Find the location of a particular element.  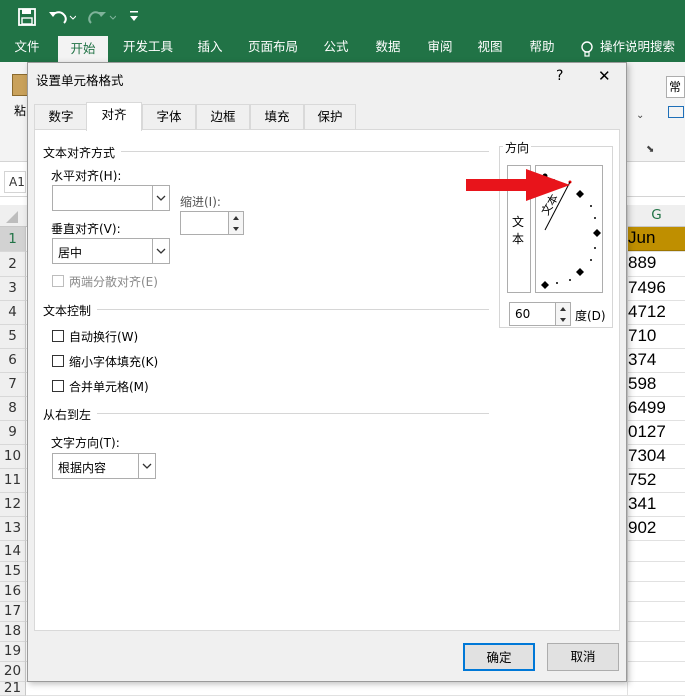

cell: 7496 is located at coordinates (656, 288).